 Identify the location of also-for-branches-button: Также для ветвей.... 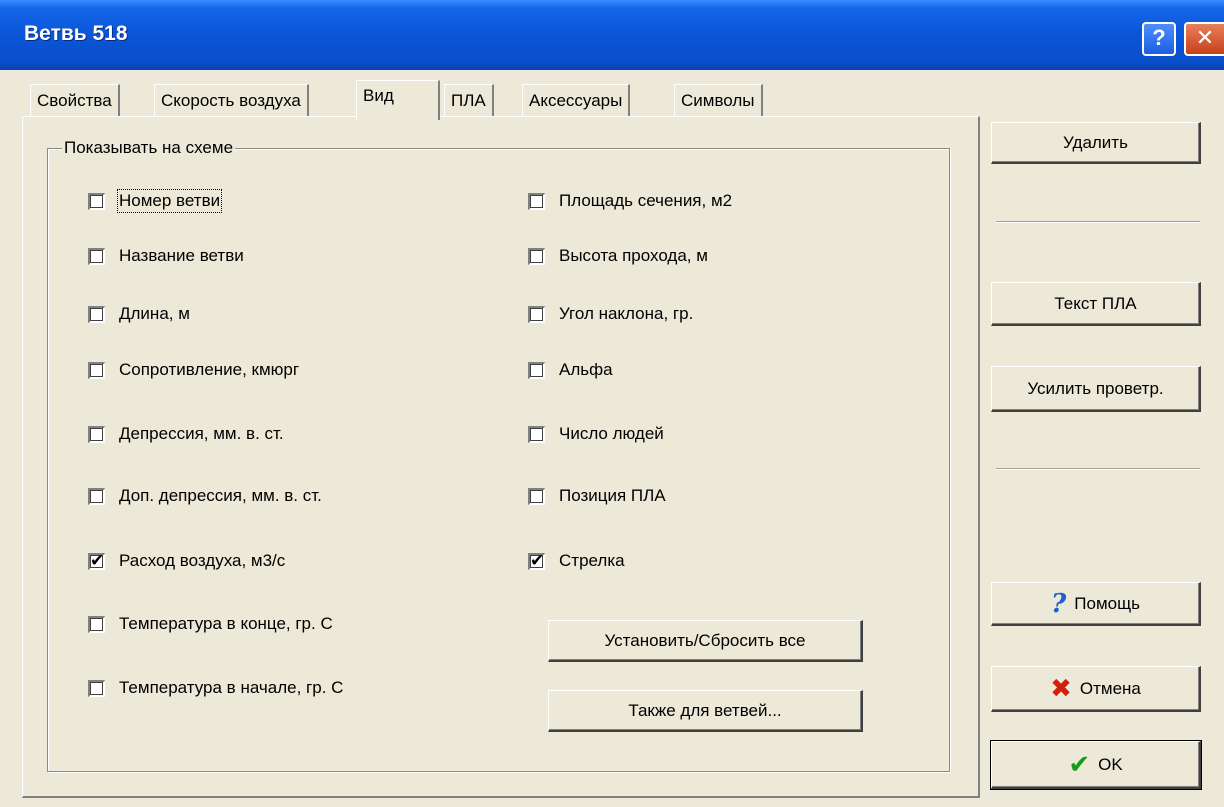
(705, 711).